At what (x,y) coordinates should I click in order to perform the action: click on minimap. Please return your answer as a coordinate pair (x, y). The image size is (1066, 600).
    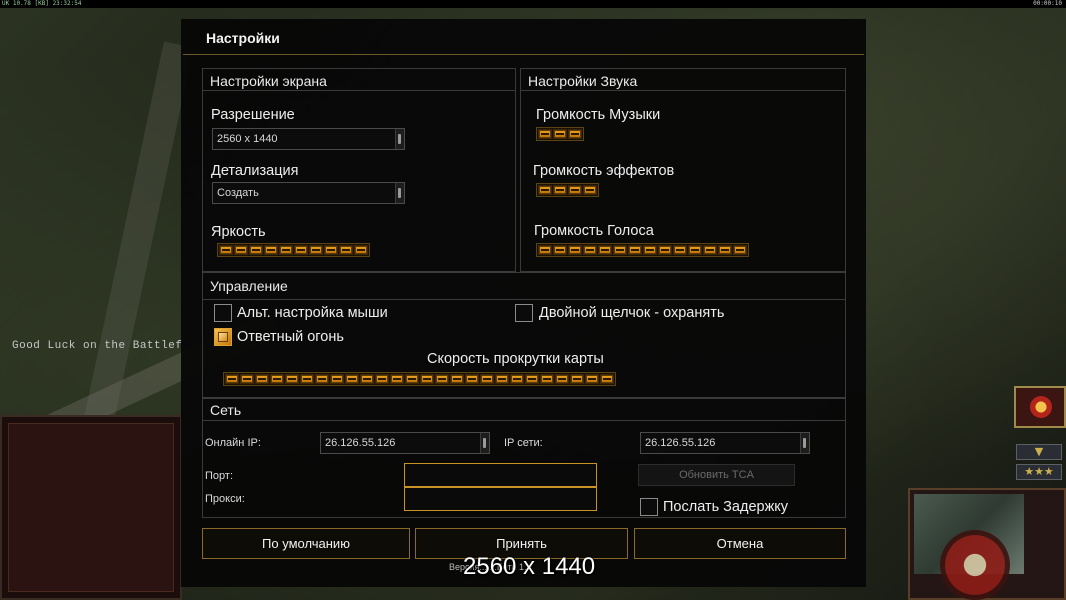
    Looking at the image, I should click on (987, 544).